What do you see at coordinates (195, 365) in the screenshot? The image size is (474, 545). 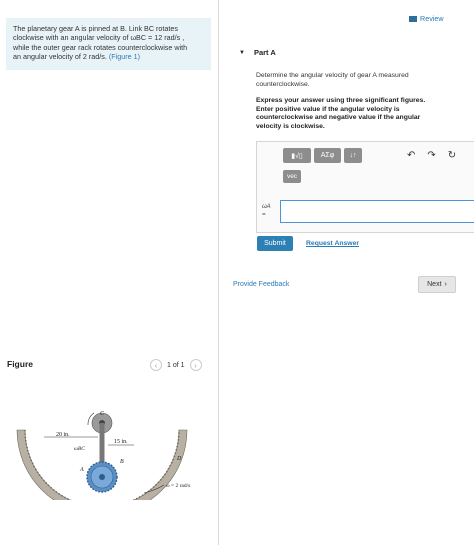 I see `next-figure-button: ›` at bounding box center [195, 365].